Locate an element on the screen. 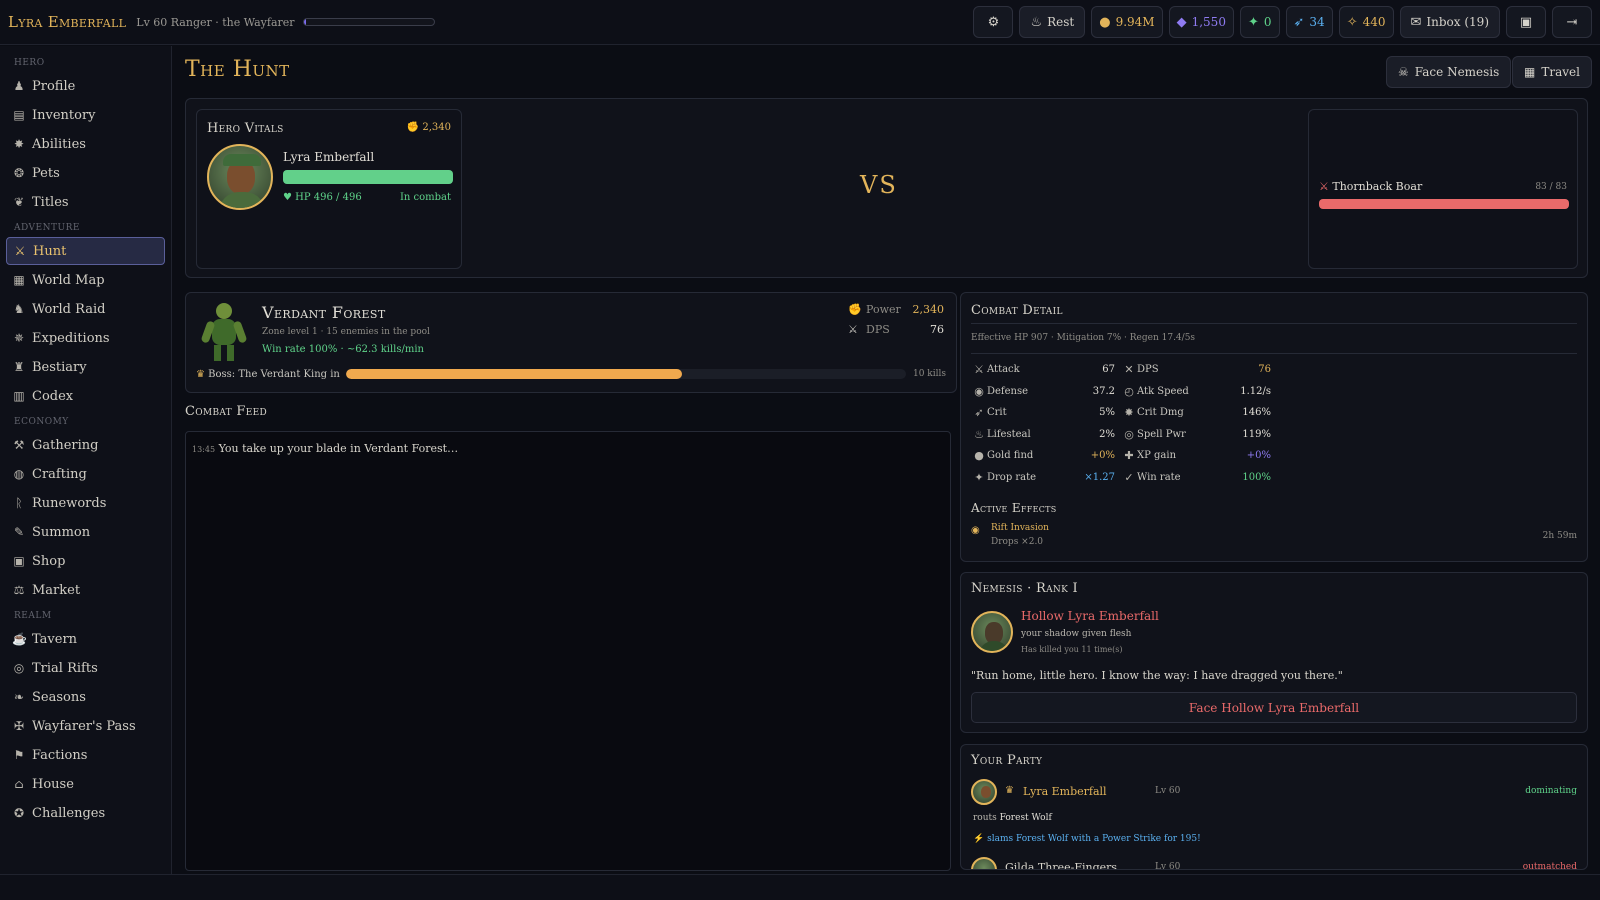  face-nemesis-button: ☠ Face Nemesis is located at coordinates (1449, 72).